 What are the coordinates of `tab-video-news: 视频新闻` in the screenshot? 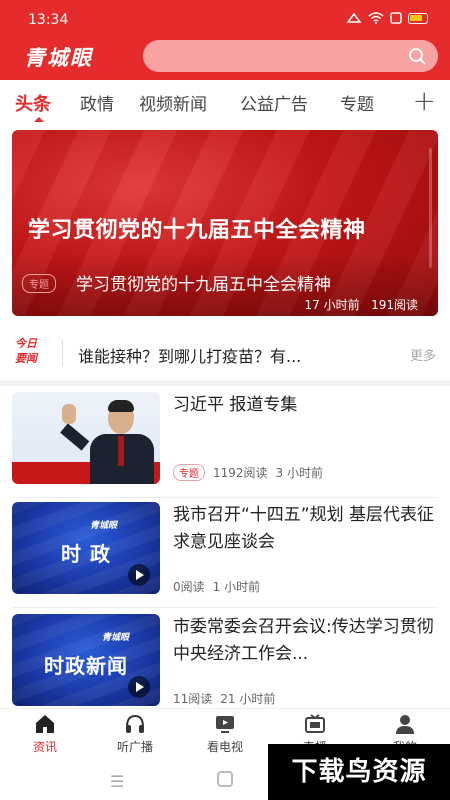 It's located at (173, 102).